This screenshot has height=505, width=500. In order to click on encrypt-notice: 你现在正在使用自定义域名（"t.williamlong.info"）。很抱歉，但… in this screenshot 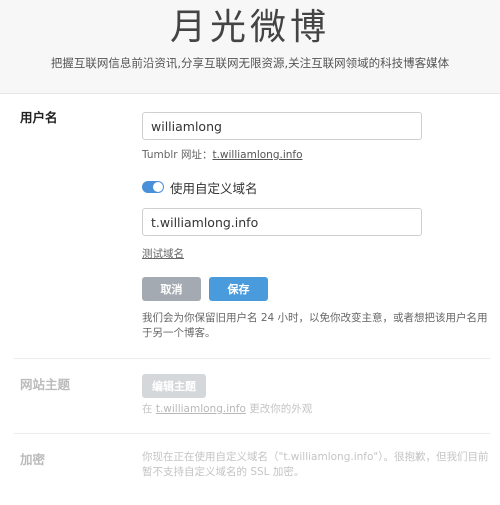, I will do `click(315, 464)`.